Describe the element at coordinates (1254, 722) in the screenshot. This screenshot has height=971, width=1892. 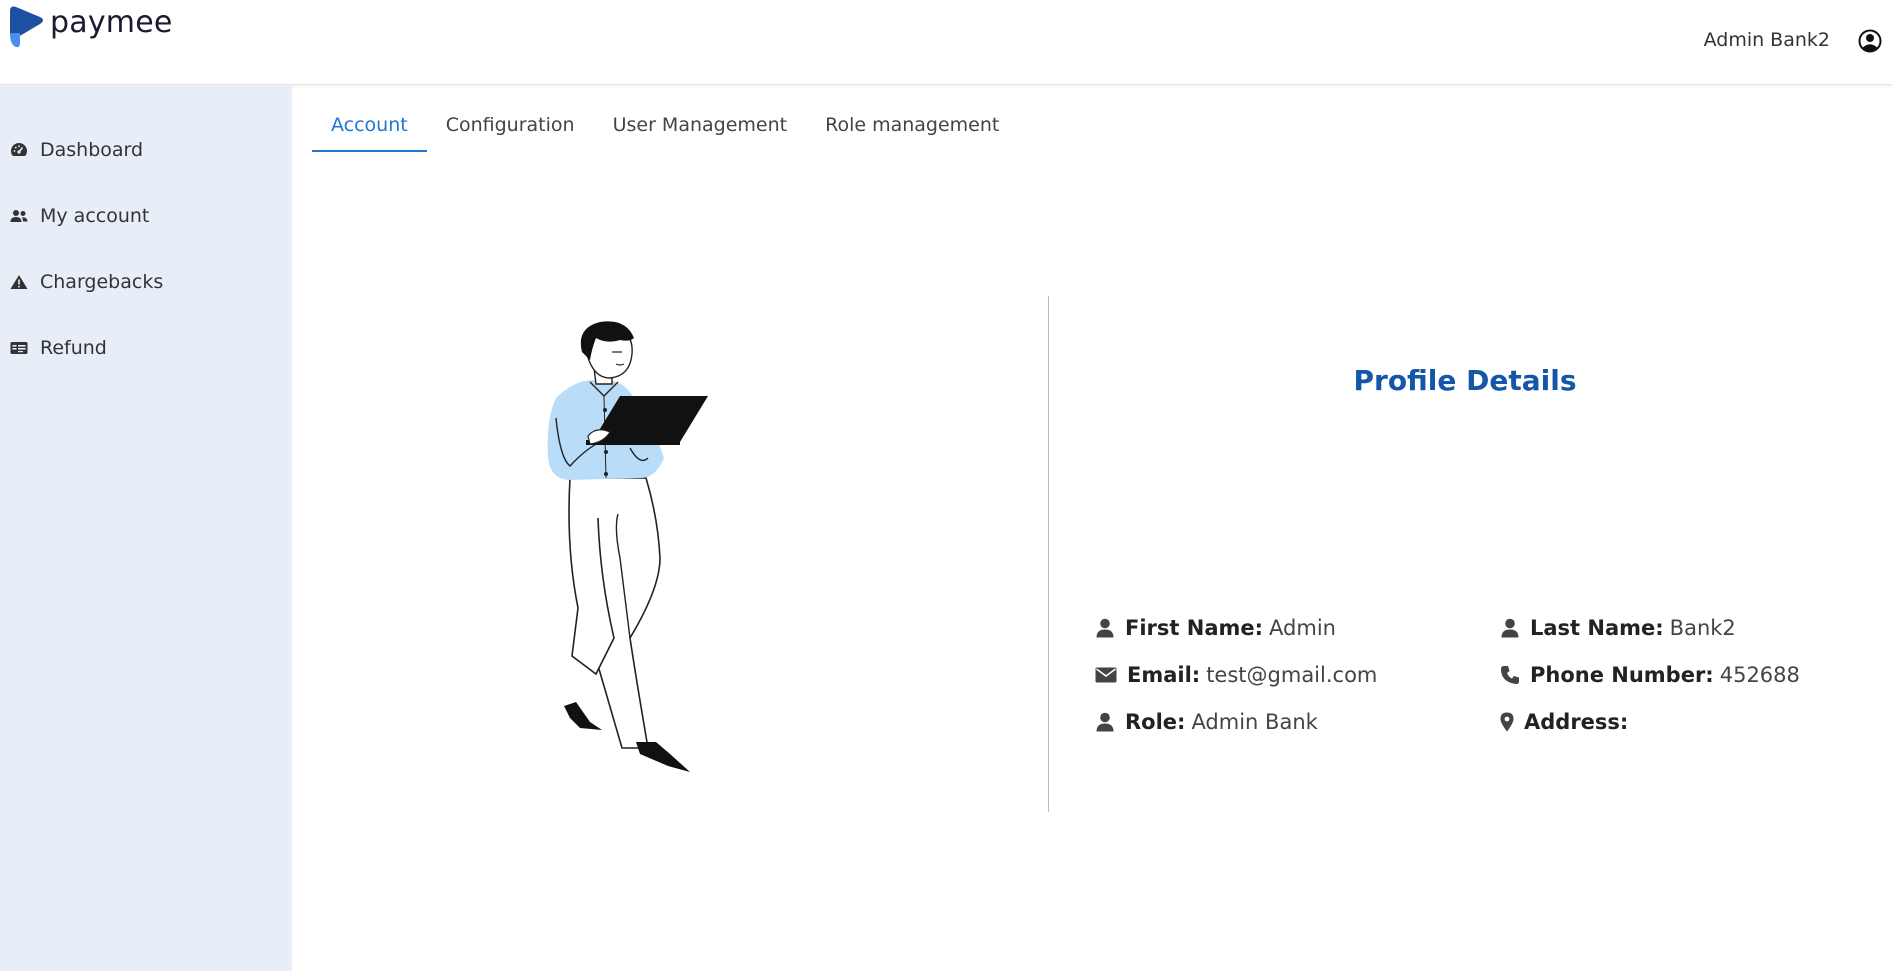
I see `role-value: Admin Bank` at that location.